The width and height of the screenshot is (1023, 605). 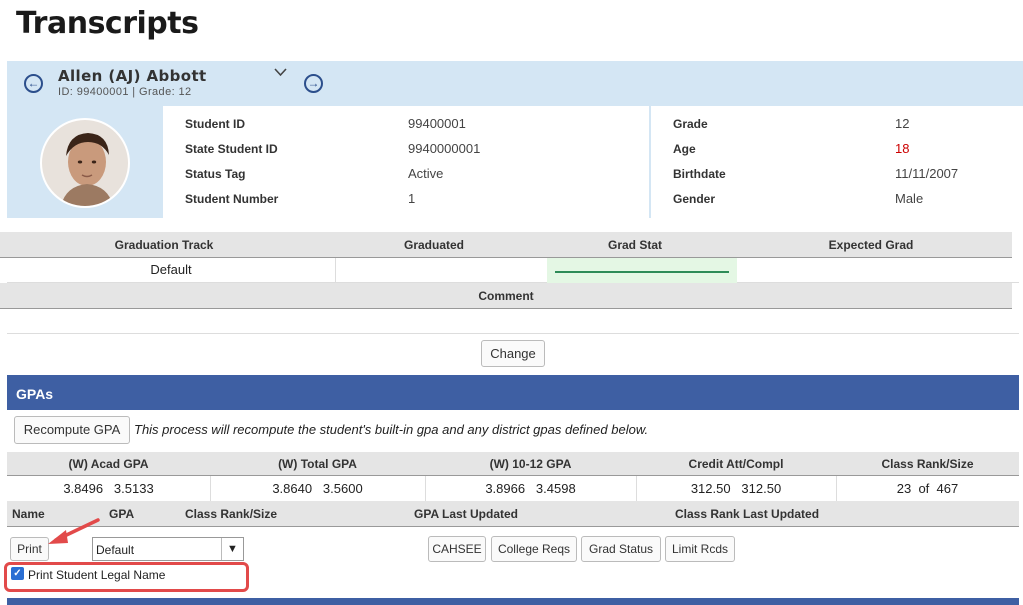 What do you see at coordinates (736, 488) in the screenshot?
I see `credit-att-compl-value: 312.50 312.50` at bounding box center [736, 488].